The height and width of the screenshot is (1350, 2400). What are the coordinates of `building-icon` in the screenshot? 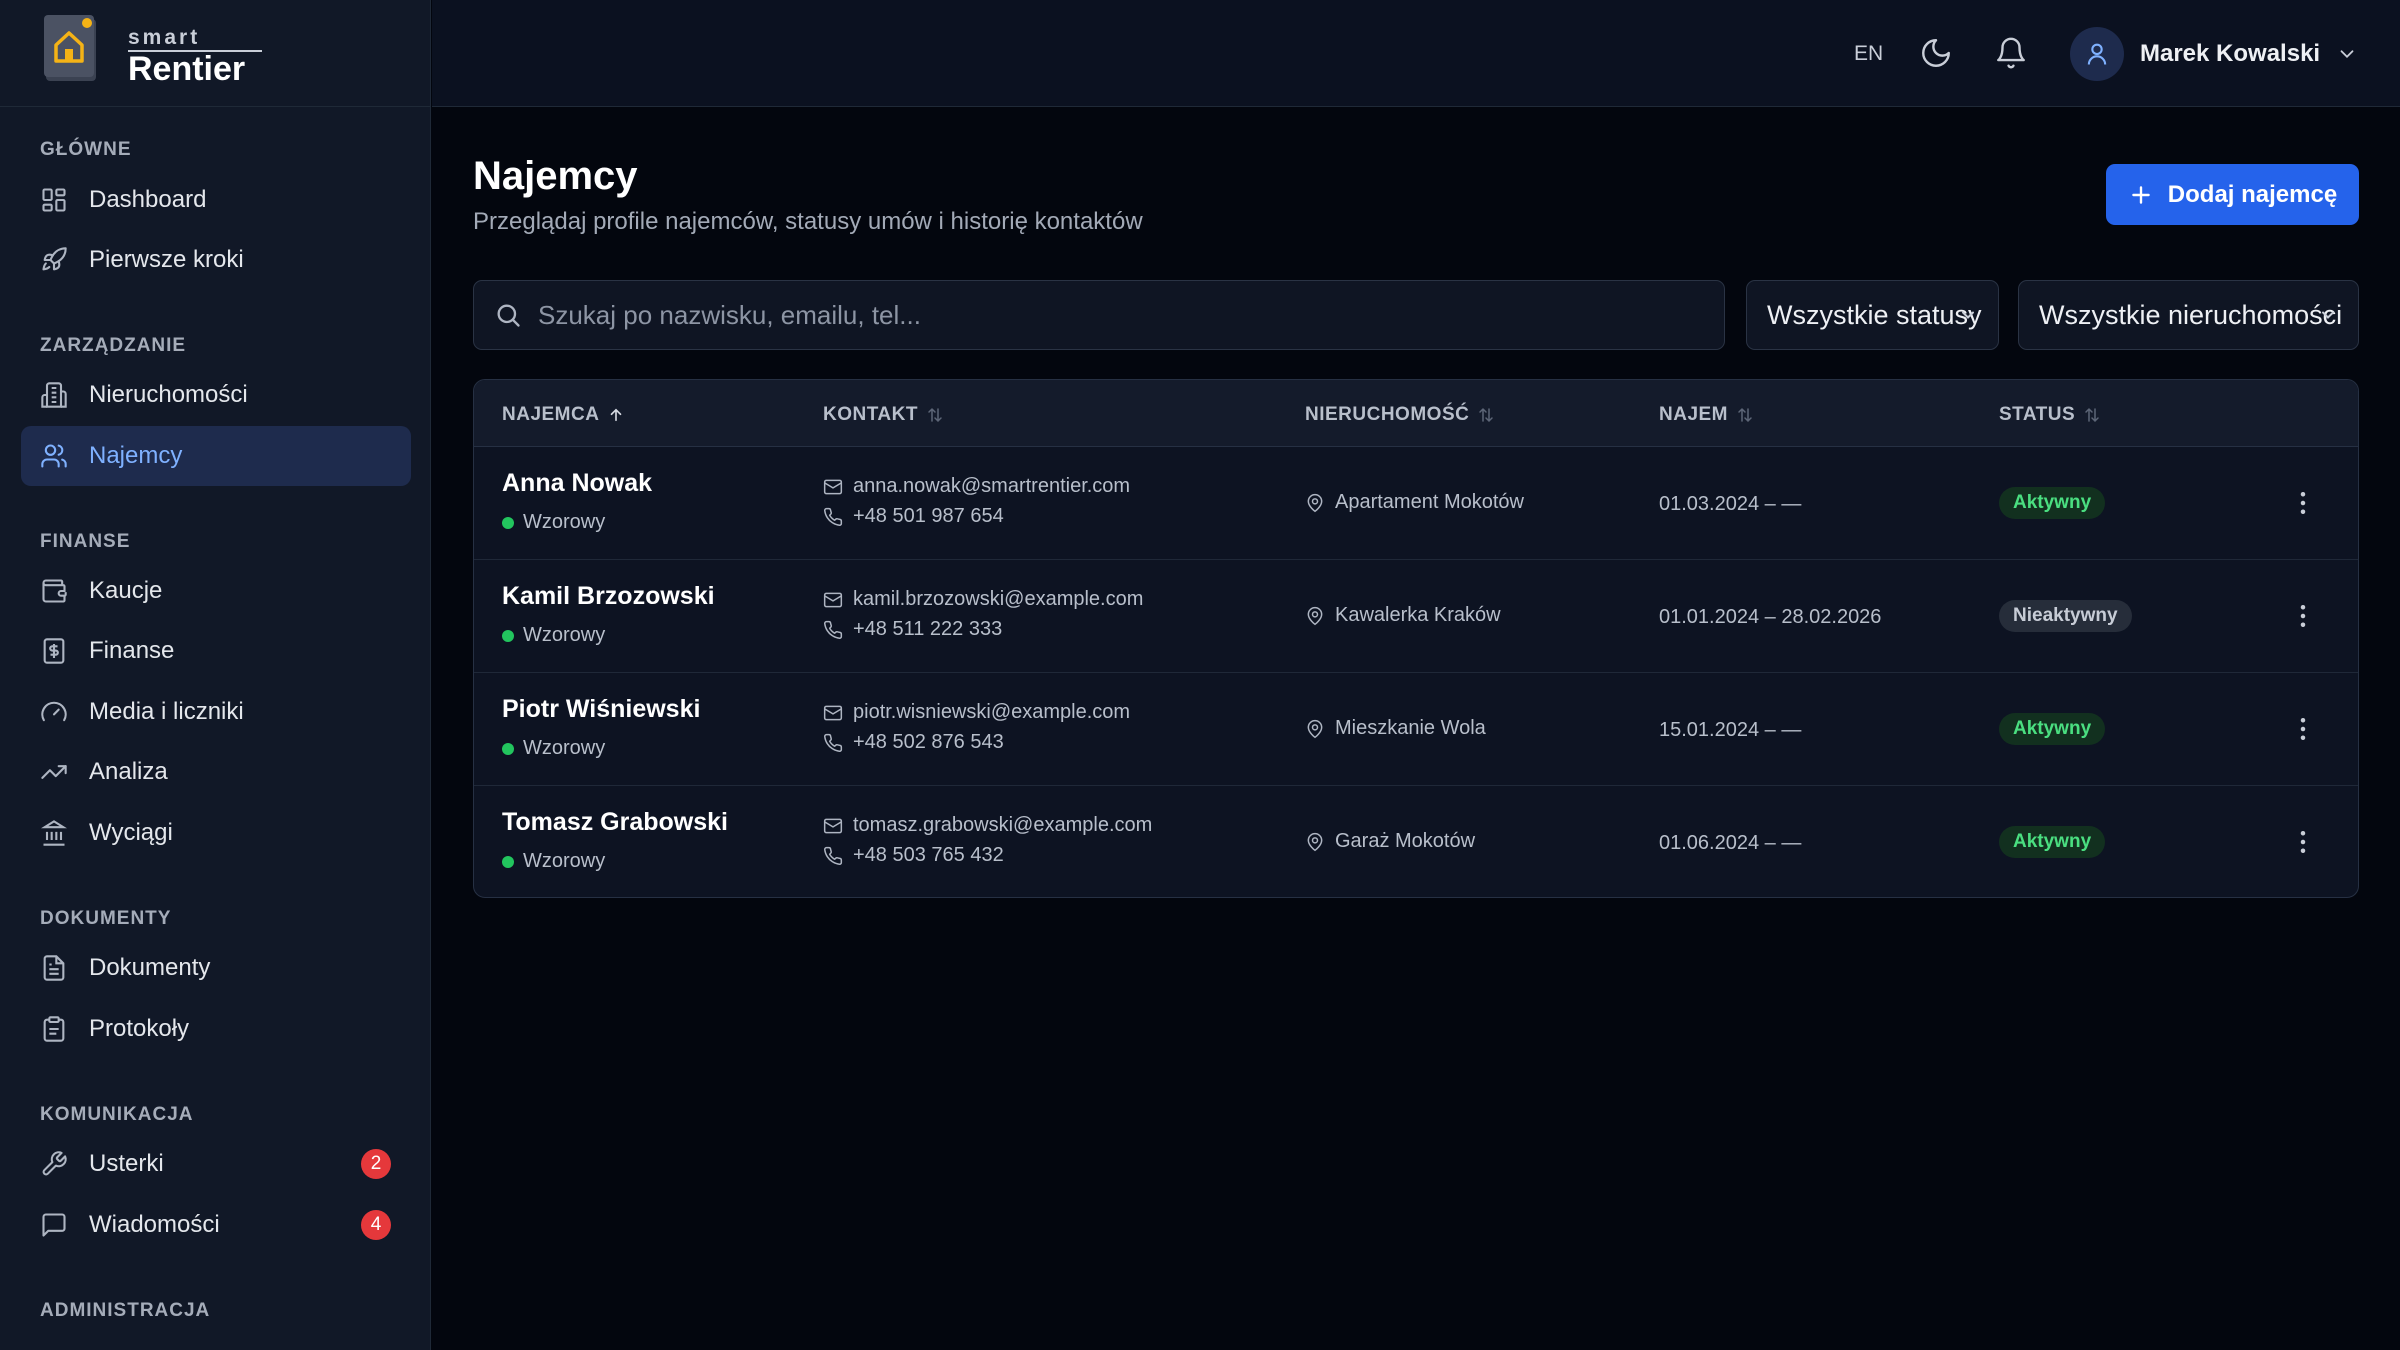 It's located at (54, 395).